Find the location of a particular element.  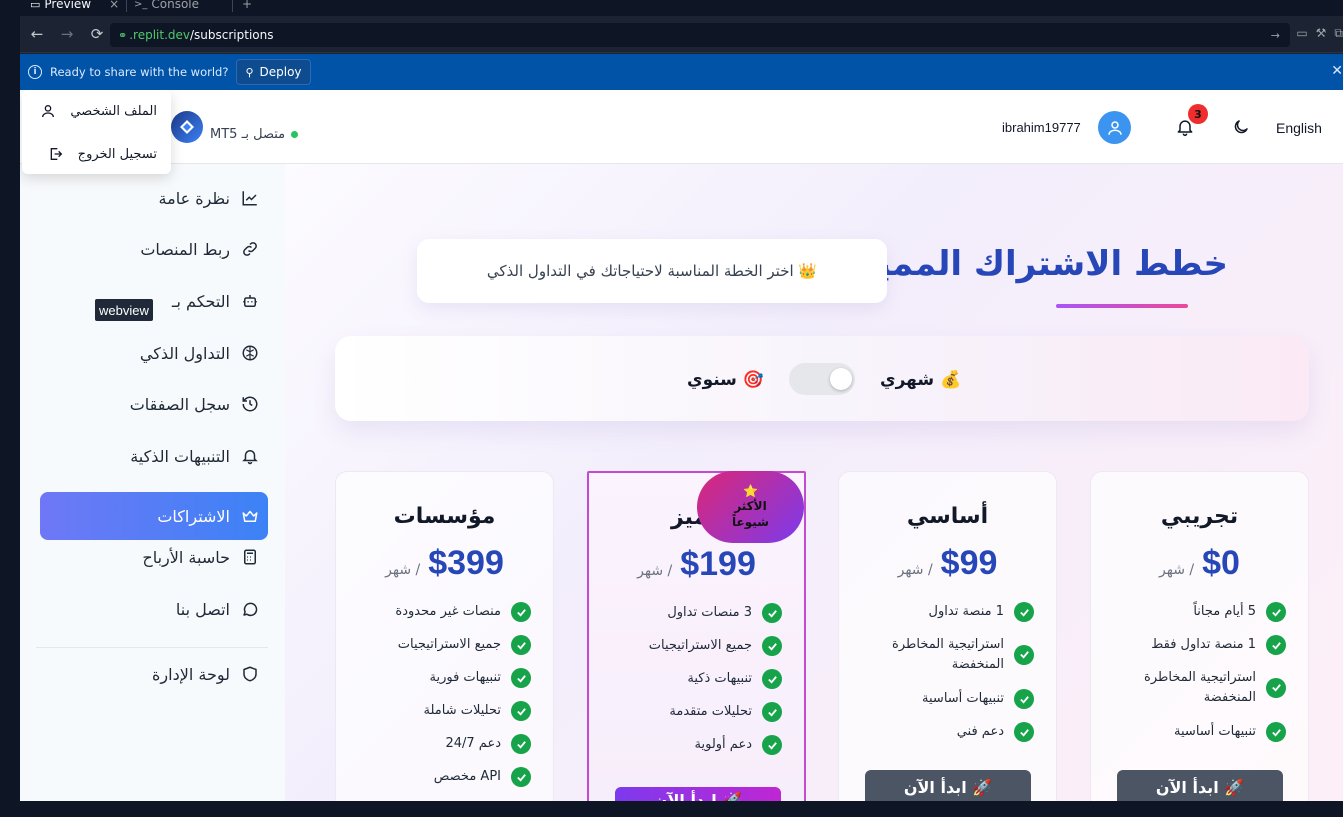

plan-feature: دعم فني is located at coordinates (944, 732).